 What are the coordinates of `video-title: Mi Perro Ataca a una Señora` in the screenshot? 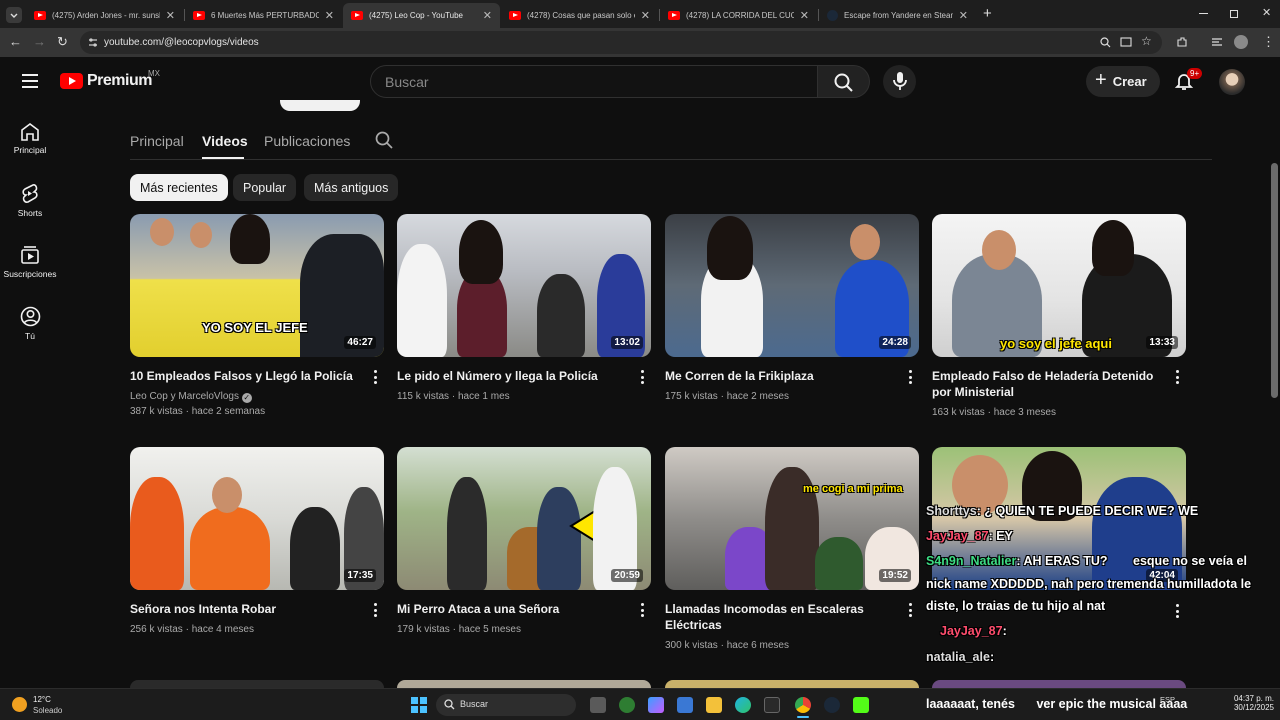 It's located at (510, 609).